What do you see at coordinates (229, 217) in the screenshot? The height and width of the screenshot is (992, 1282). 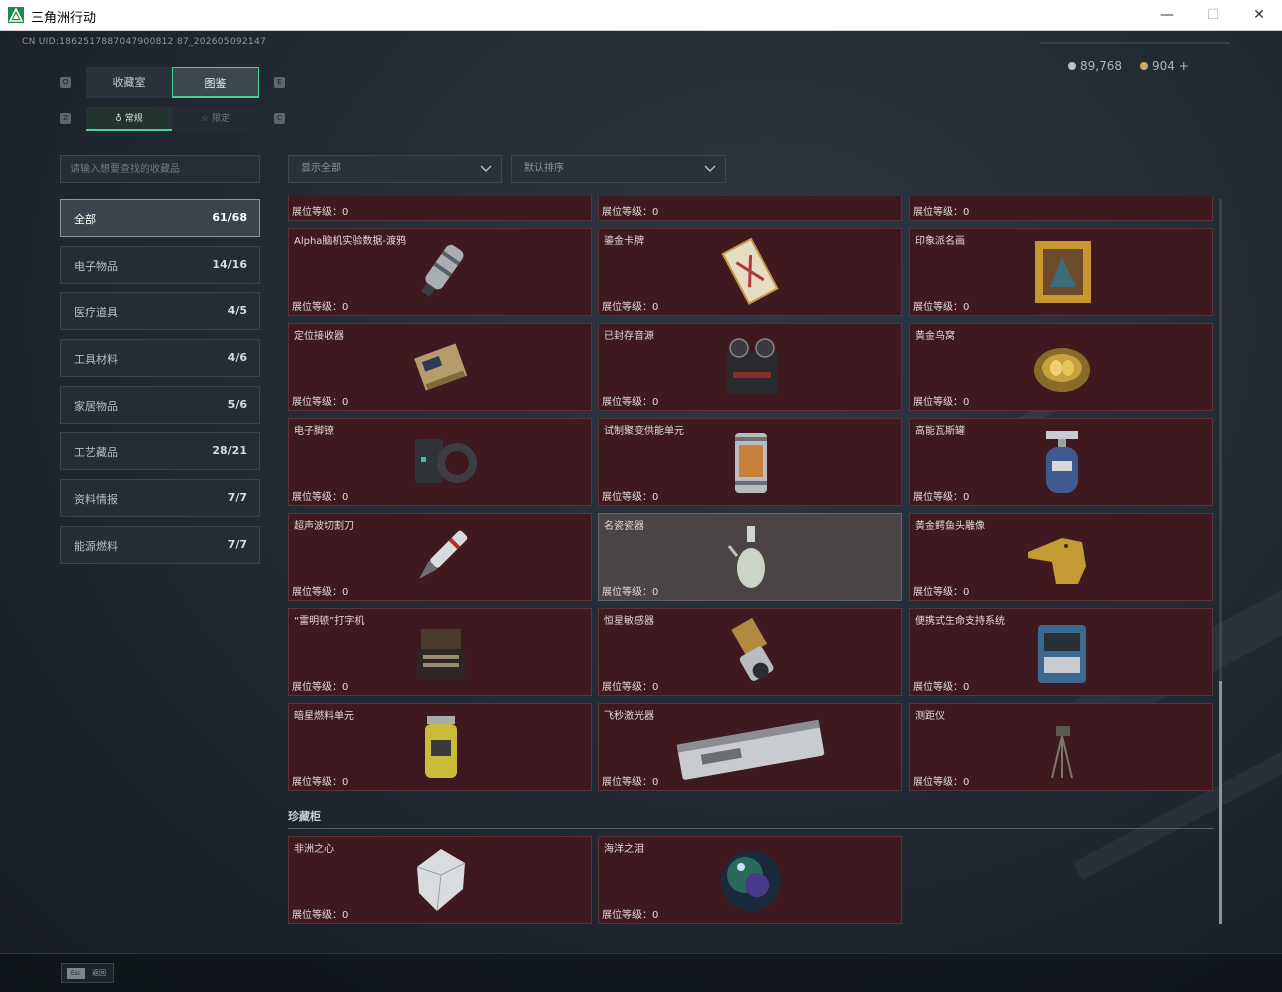 I see `sidebar-item-count: 61/68` at bounding box center [229, 217].